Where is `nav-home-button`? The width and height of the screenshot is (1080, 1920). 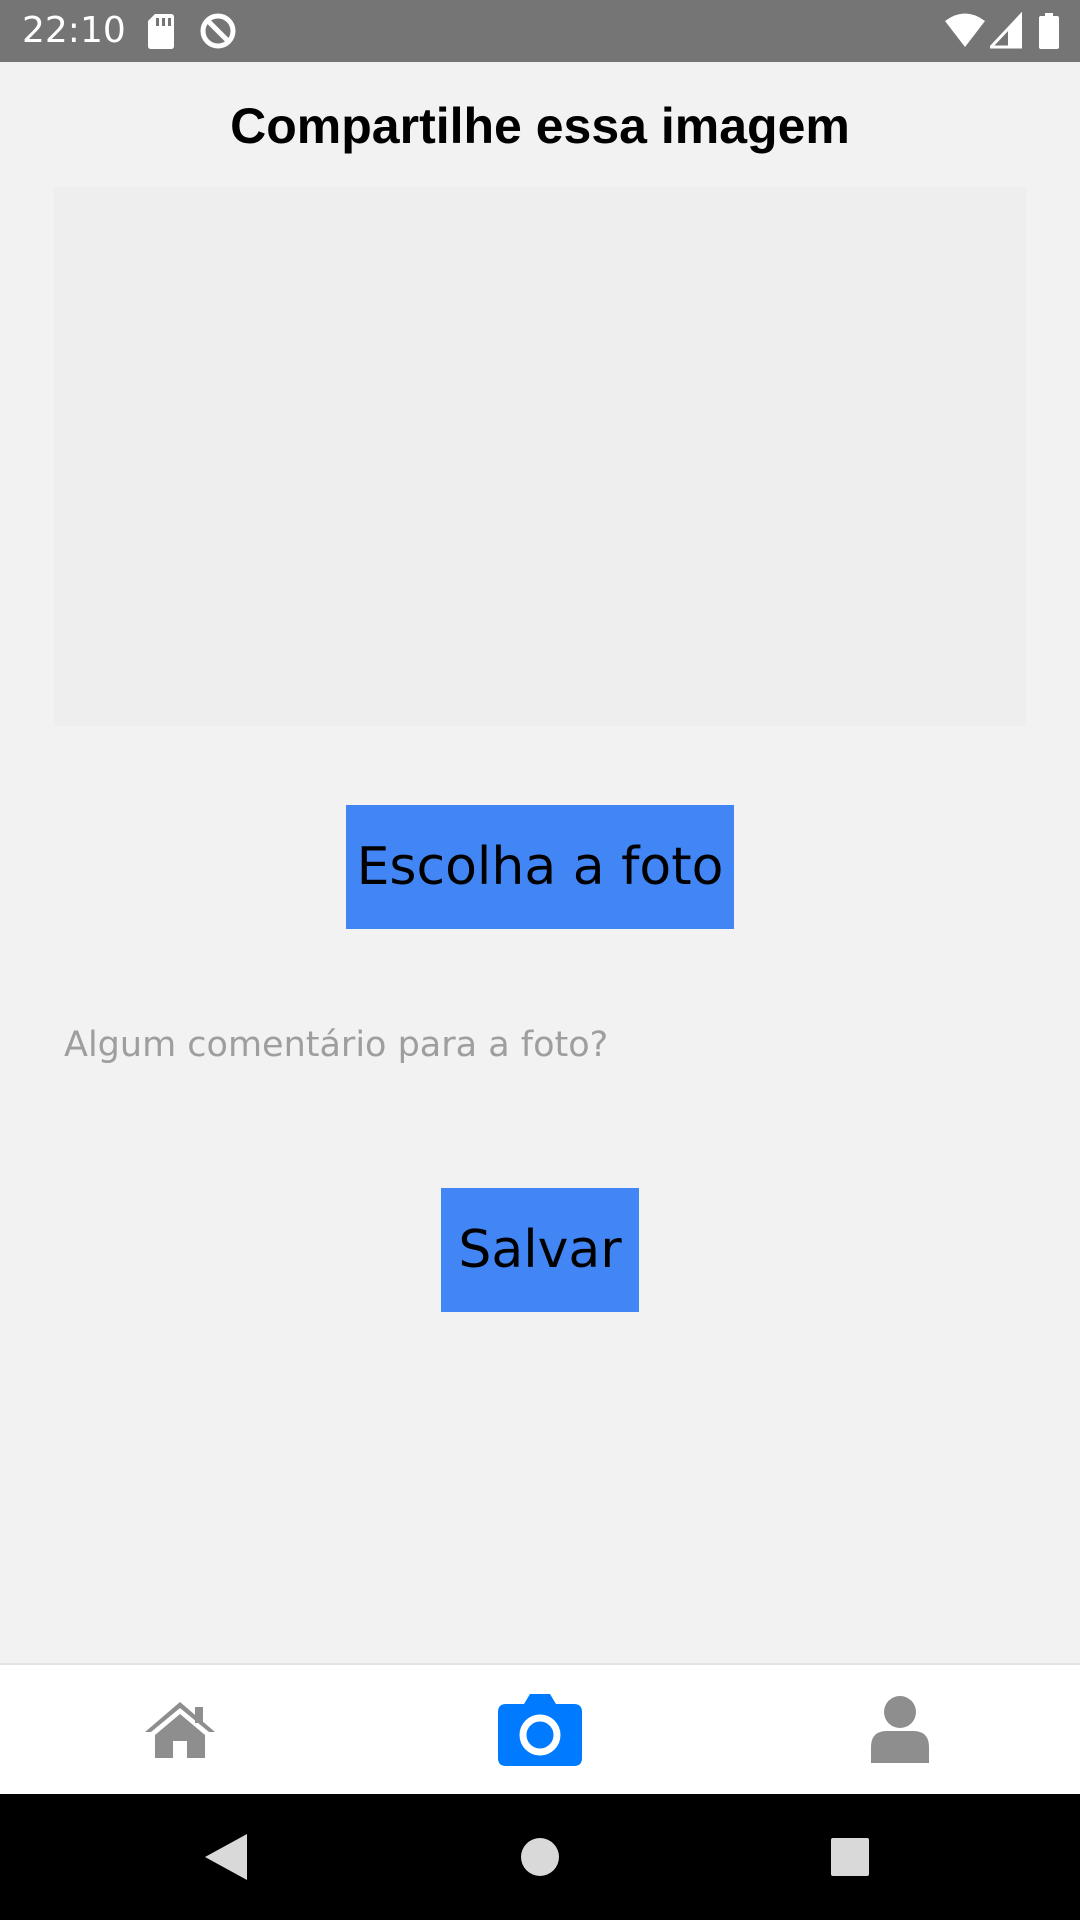 nav-home-button is located at coordinates (540, 1857).